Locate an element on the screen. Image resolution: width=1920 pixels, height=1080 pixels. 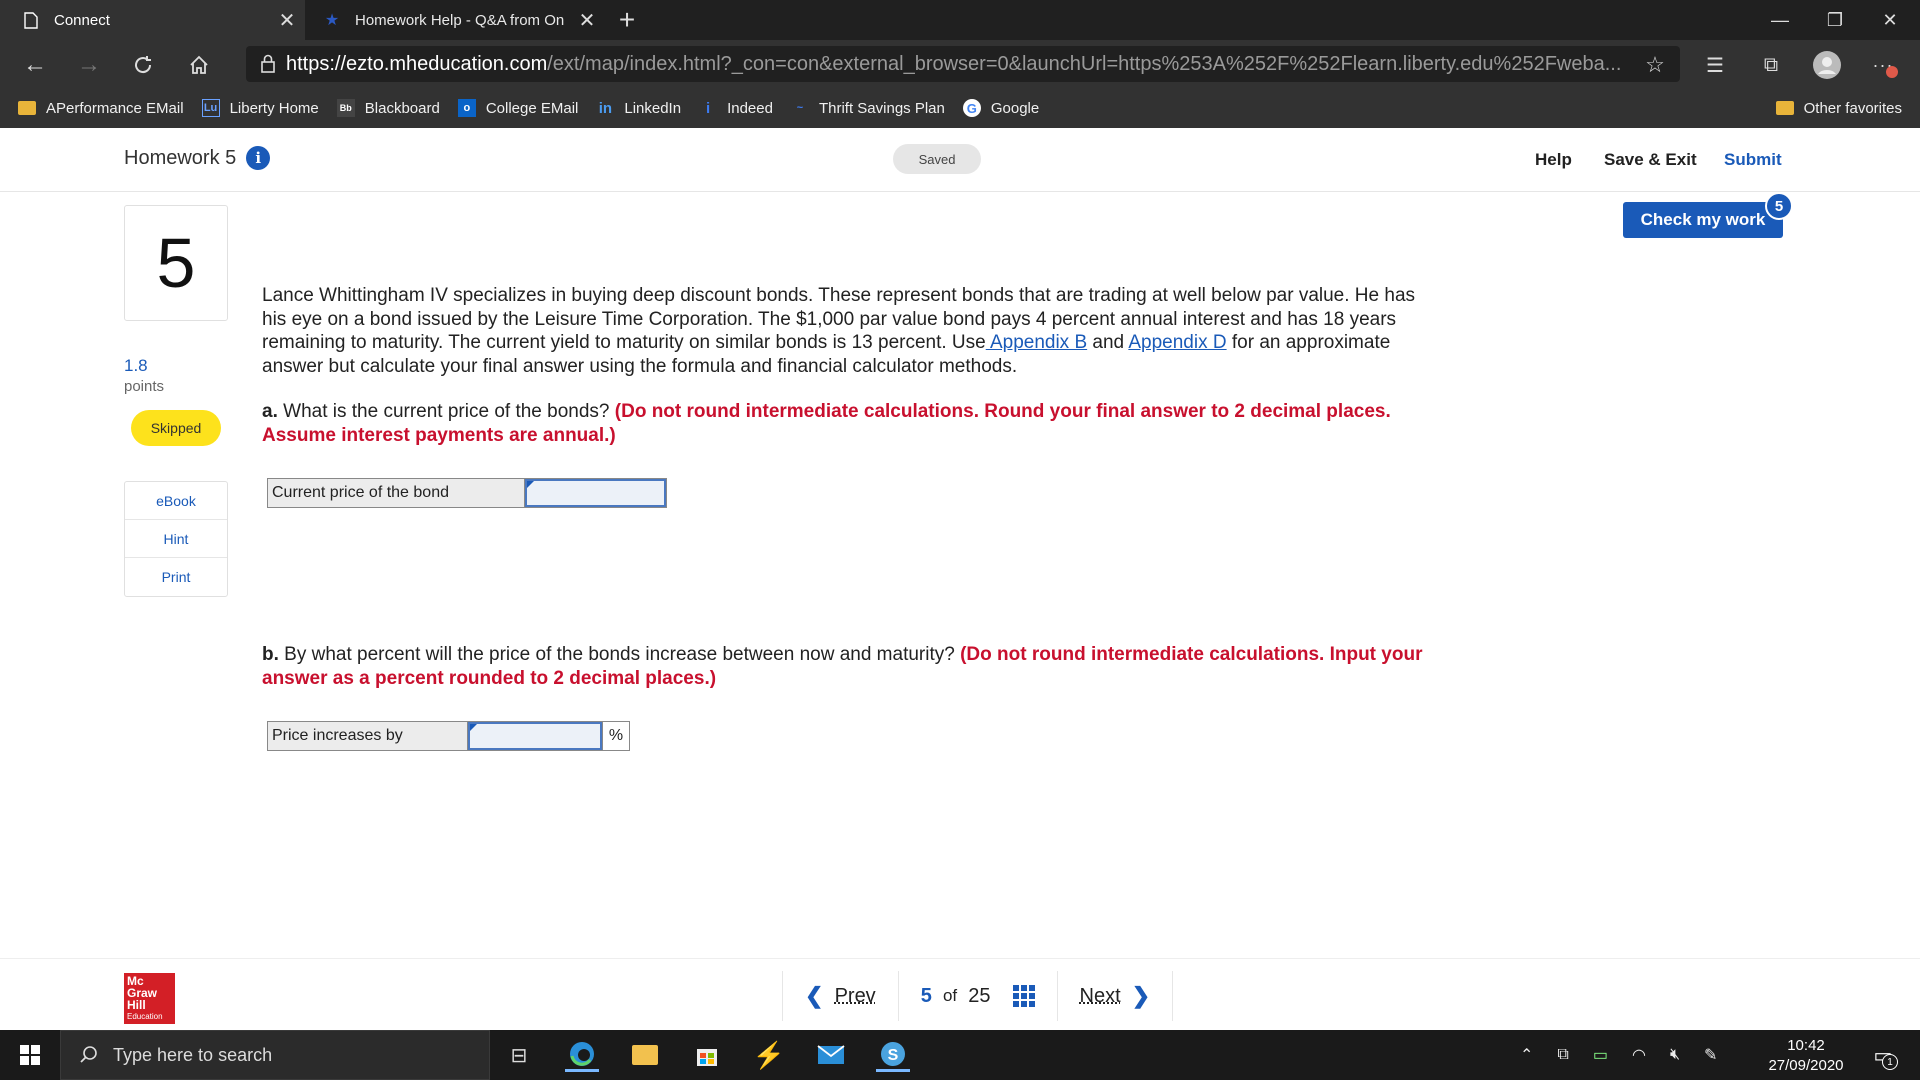
question-pager: ❮ Prev 5 of 25 Next ❯ is located at coordinates (978, 996).